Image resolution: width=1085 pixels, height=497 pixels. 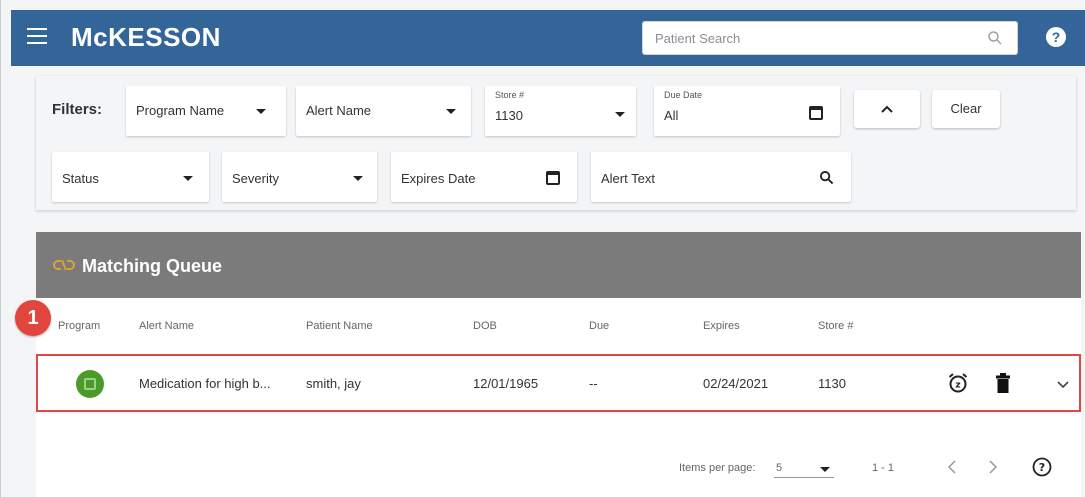 What do you see at coordinates (64, 265) in the screenshot?
I see `broken-link-icon` at bounding box center [64, 265].